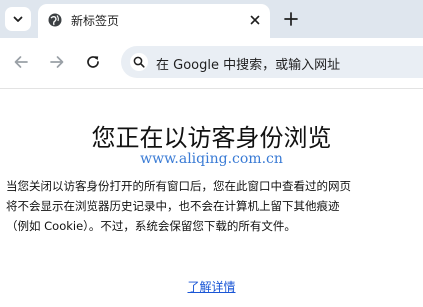 The image size is (423, 307). Describe the element at coordinates (57, 62) in the screenshot. I see `arrow-right-icon` at that location.